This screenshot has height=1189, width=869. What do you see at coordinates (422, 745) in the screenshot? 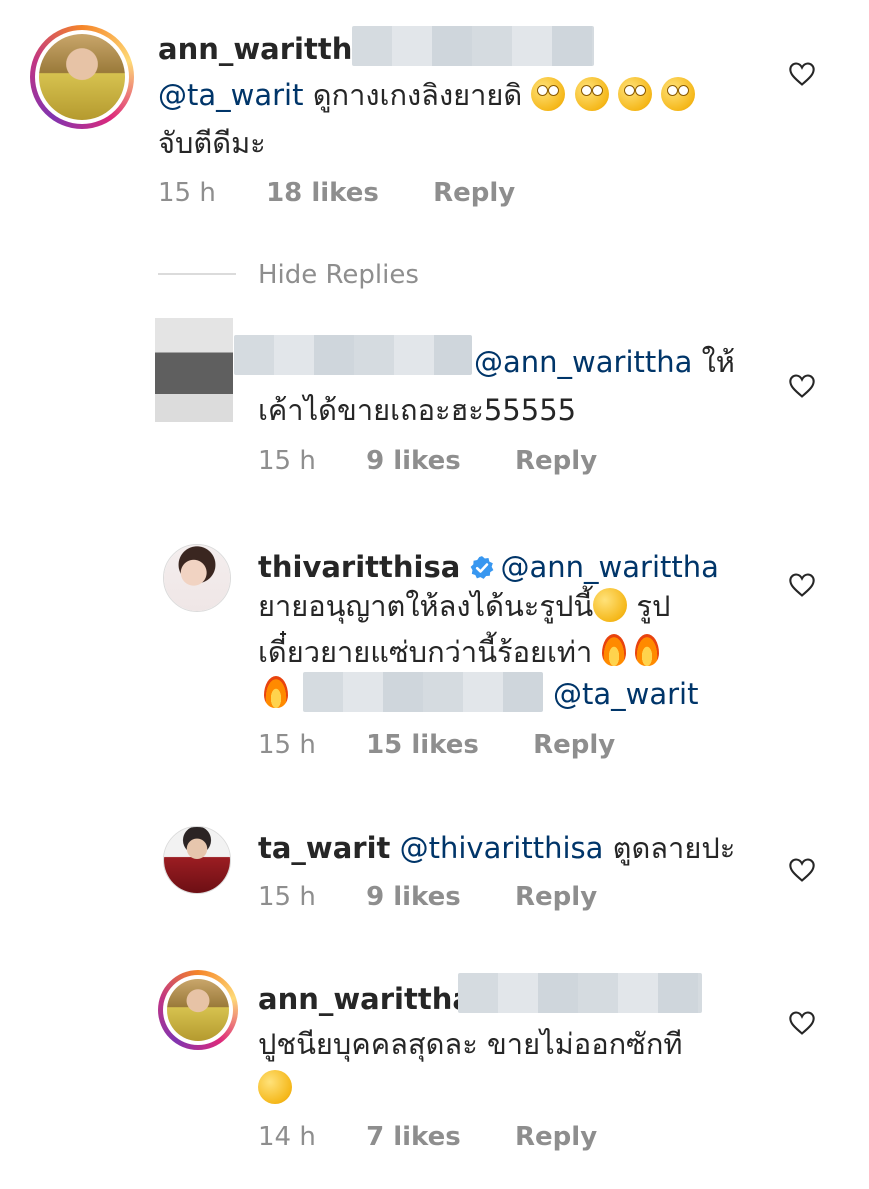
I see `like-count: 15 likes` at bounding box center [422, 745].